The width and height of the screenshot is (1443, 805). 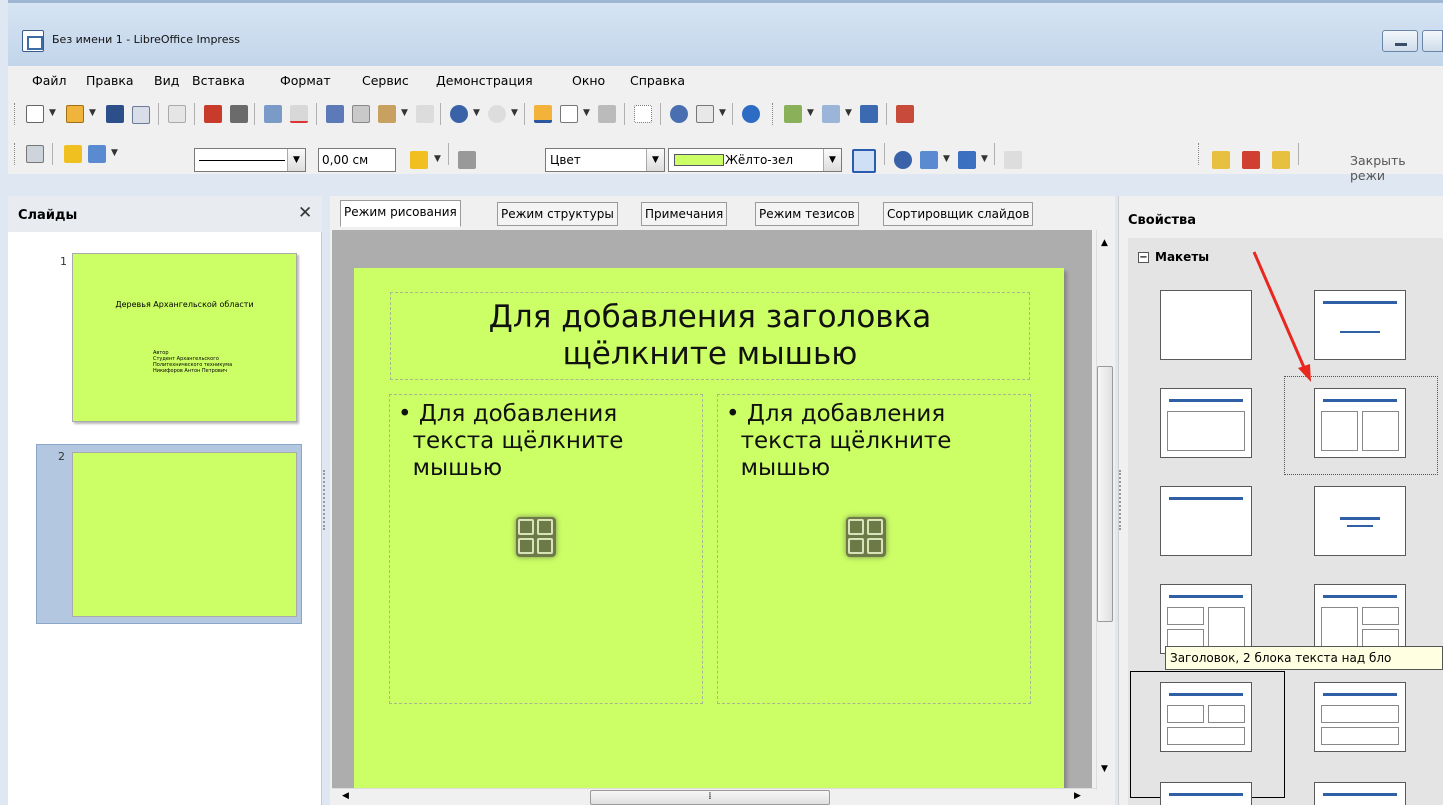 I want to click on horizontal-scroll-thumb: ⁞, so click(x=710, y=797).